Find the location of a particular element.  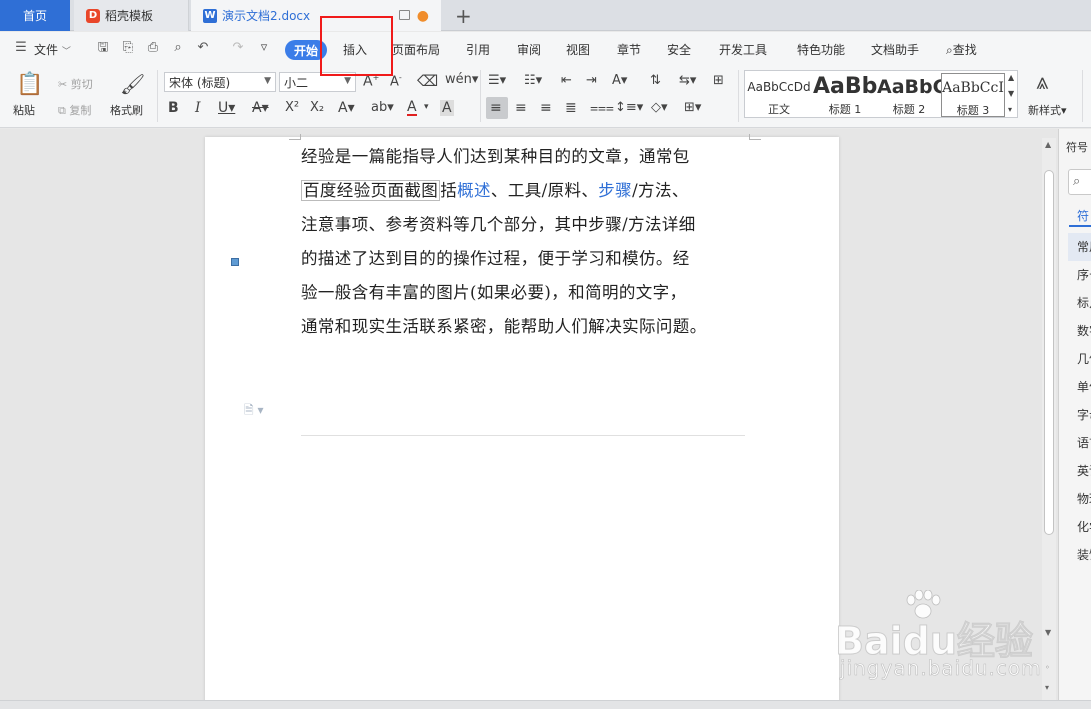

style-heading-1: AaBb 标题 1 is located at coordinates (845, 95).